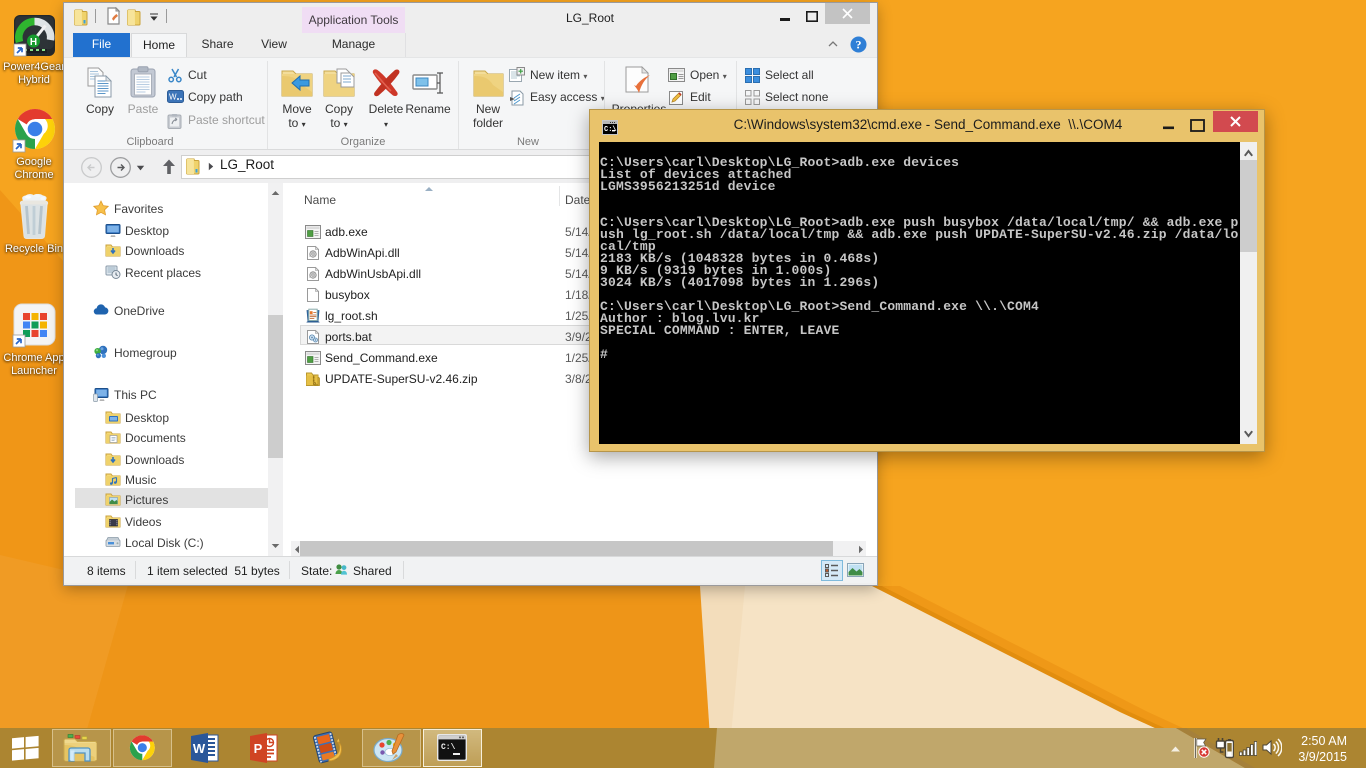  I want to click on svg-text: P, so click(258, 748).